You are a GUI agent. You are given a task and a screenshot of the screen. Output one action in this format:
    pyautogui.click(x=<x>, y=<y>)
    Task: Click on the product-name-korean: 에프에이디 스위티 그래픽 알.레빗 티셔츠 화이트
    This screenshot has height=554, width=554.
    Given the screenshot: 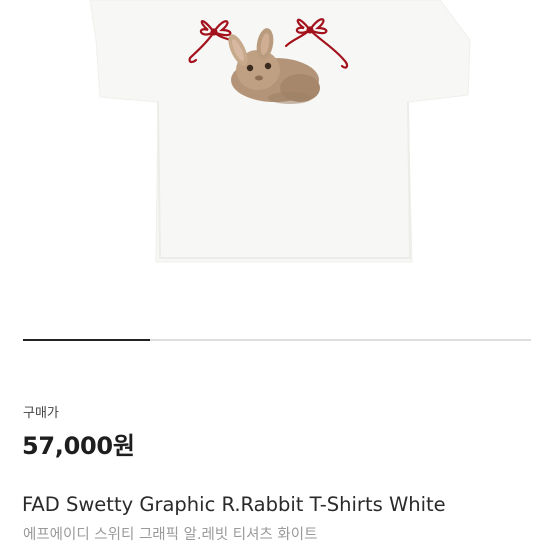 What is the action you would take?
    pyautogui.click(x=170, y=535)
    